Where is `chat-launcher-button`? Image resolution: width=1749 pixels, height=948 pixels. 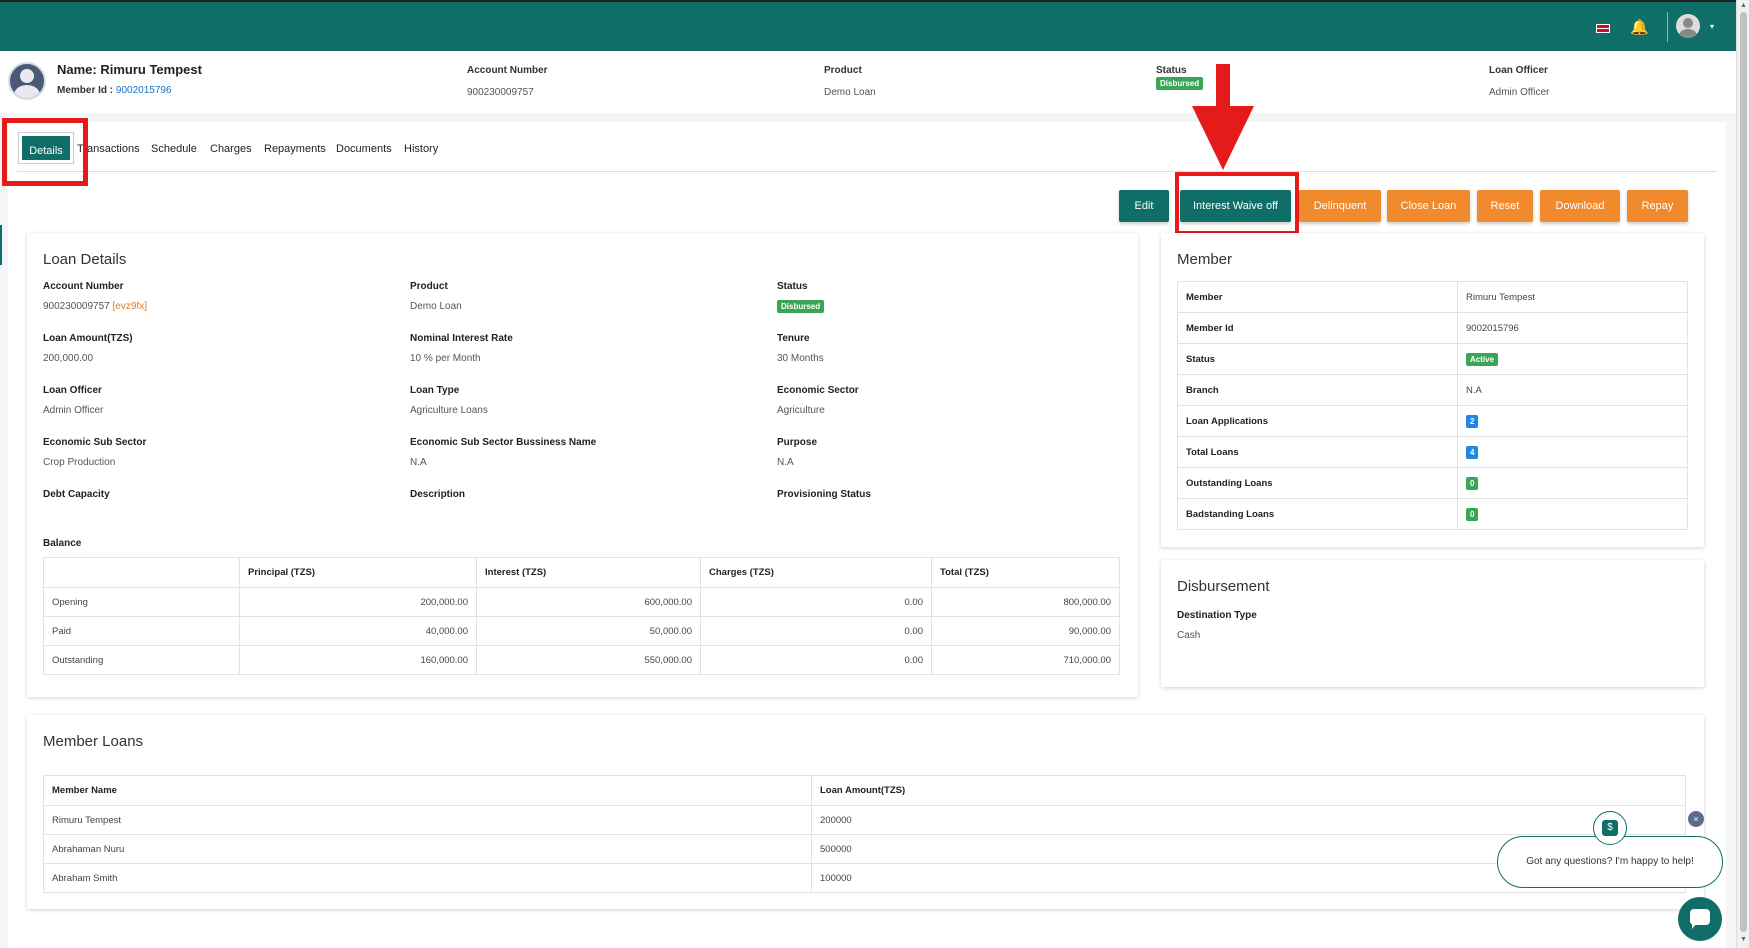
chat-launcher-button is located at coordinates (1700, 919).